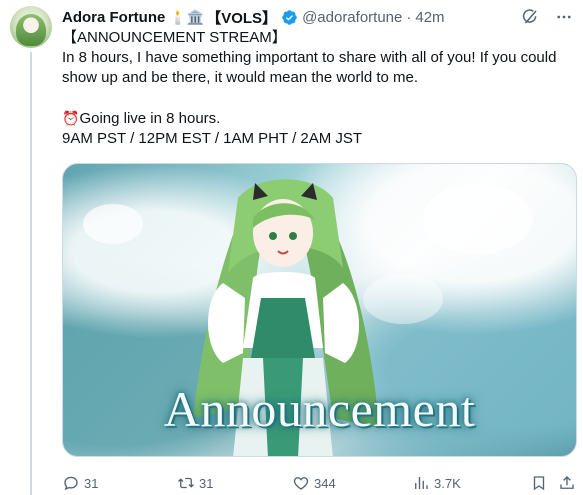  What do you see at coordinates (325, 483) in the screenshot?
I see `like-count: 344` at bounding box center [325, 483].